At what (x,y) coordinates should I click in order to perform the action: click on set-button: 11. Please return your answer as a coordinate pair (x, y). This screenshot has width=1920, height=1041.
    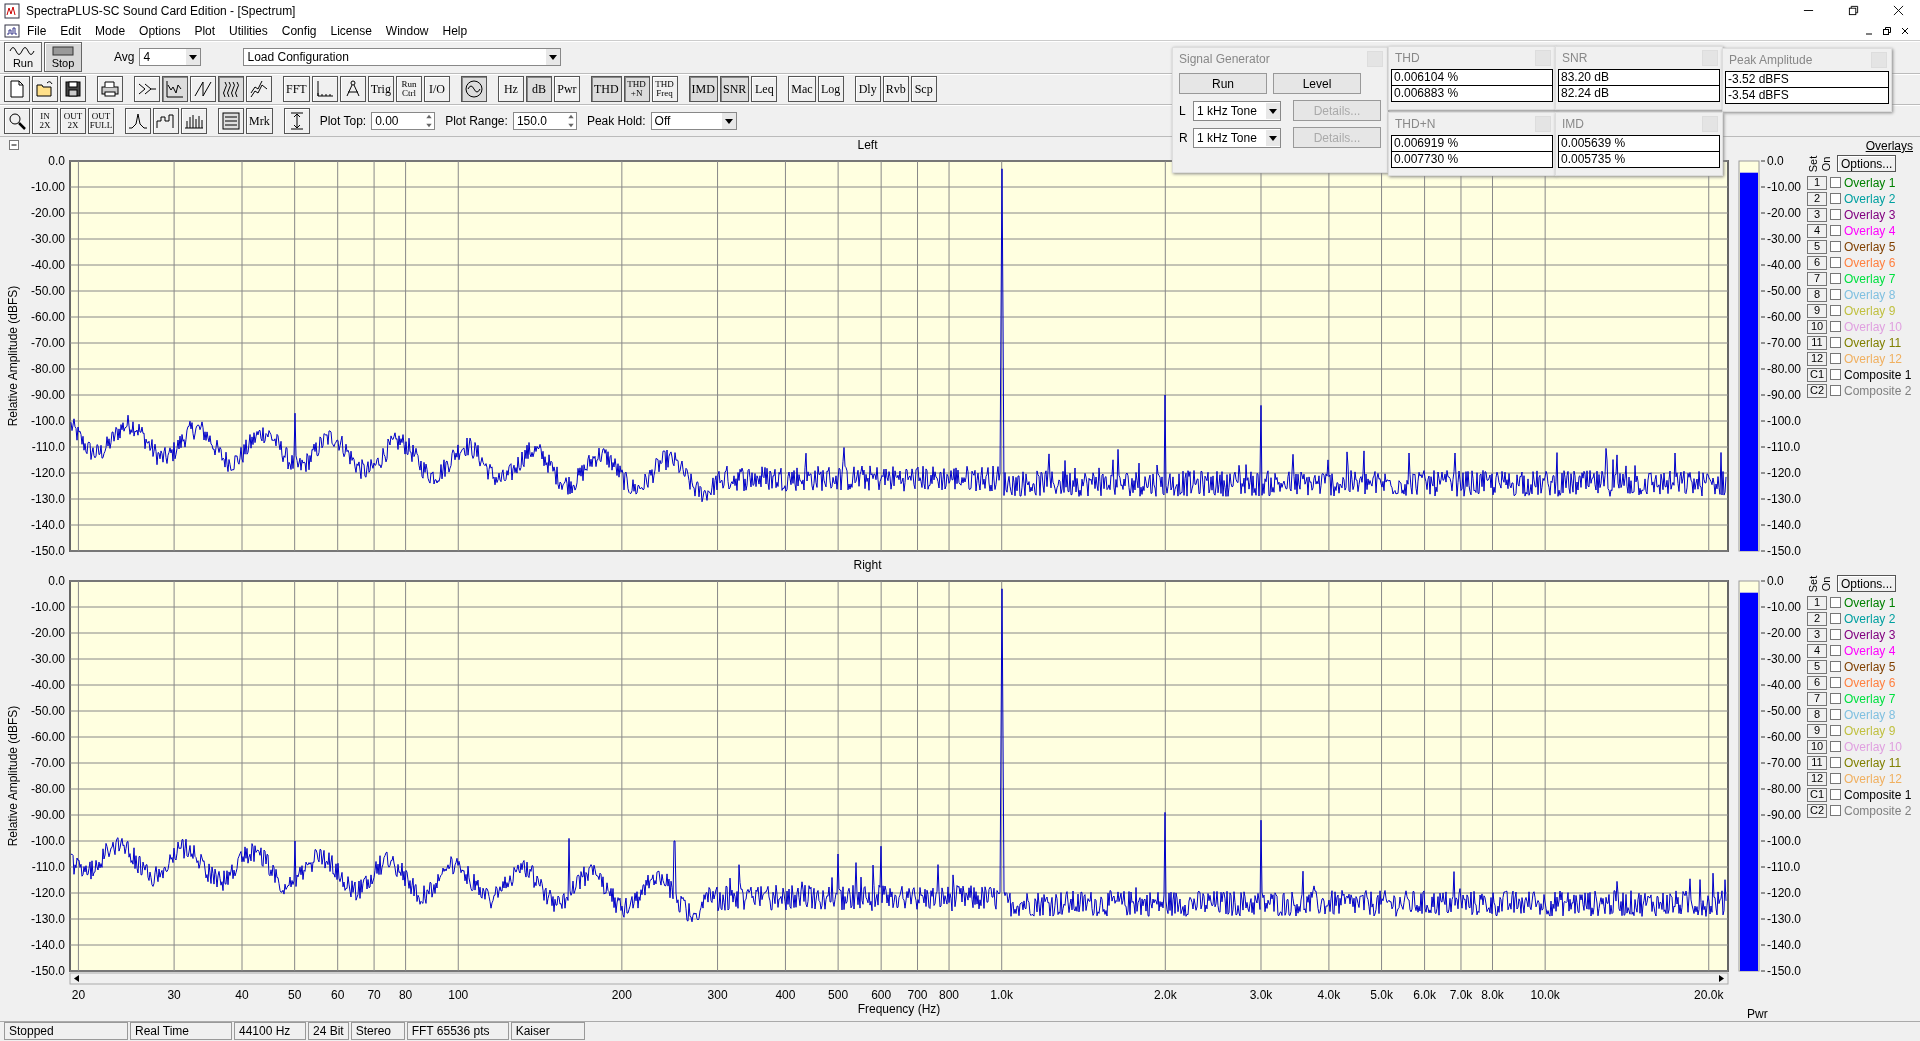
    Looking at the image, I should click on (1817, 762).